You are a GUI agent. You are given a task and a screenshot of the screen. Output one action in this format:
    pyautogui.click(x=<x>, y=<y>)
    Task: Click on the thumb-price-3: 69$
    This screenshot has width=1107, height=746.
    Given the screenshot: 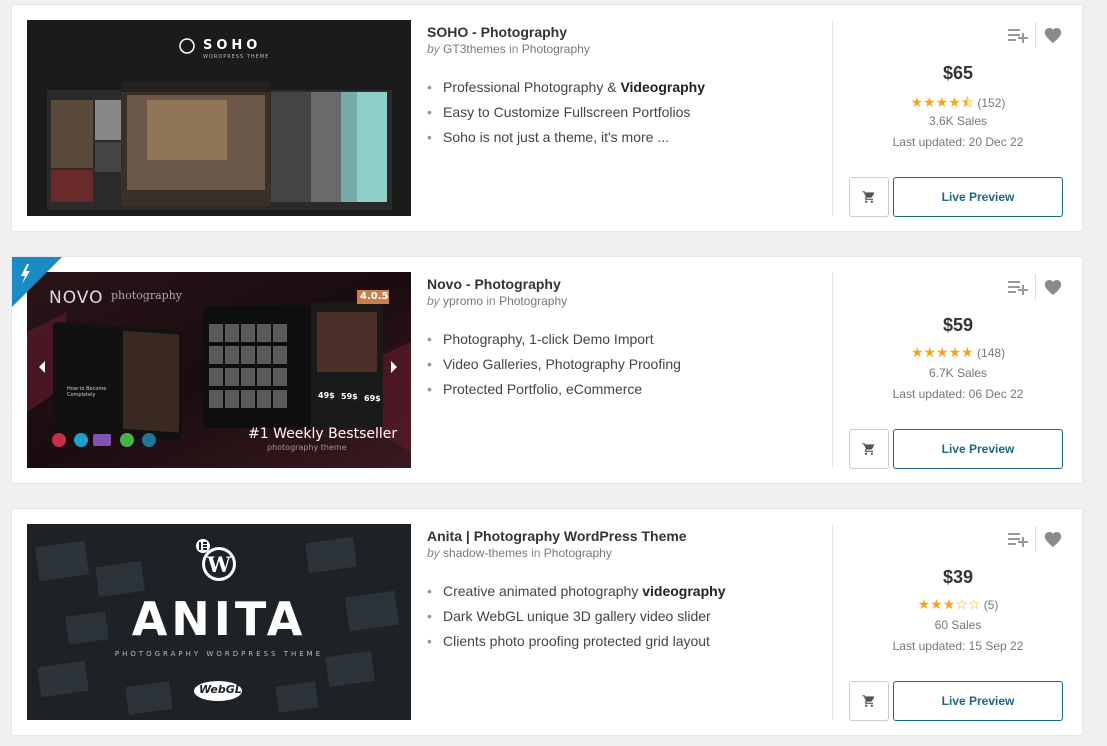 What is the action you would take?
    pyautogui.click(x=372, y=398)
    